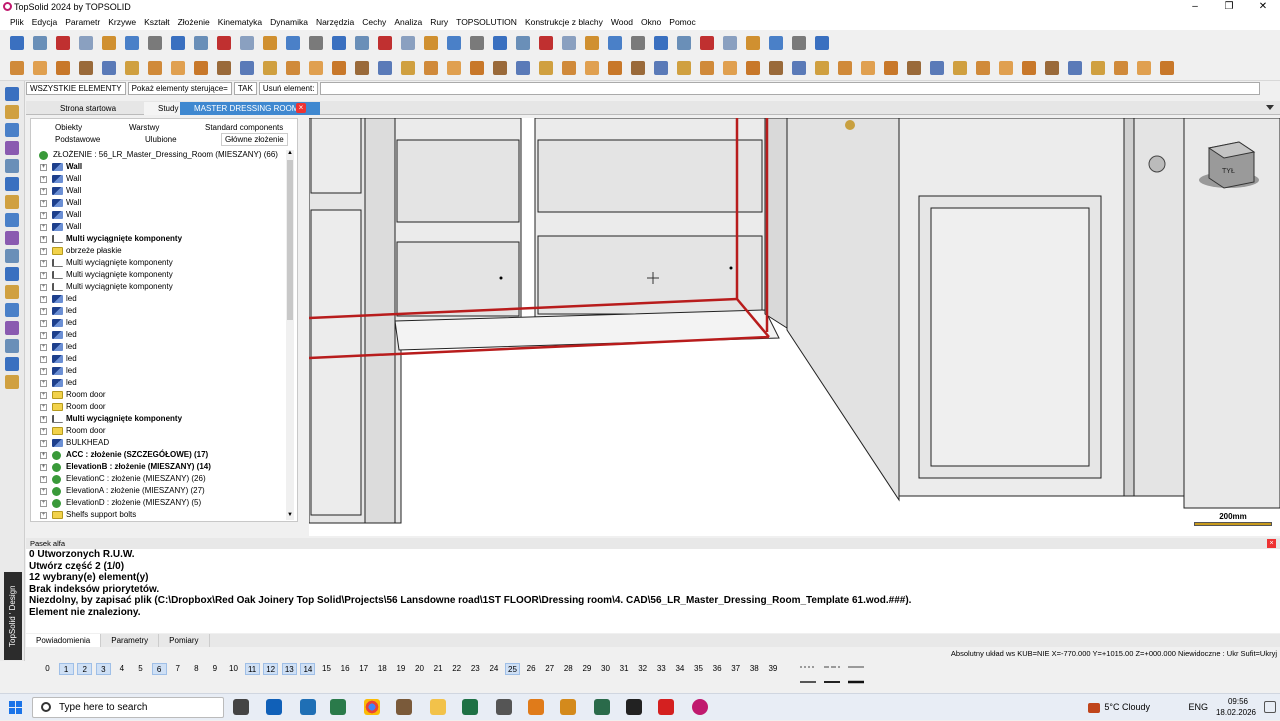  I want to click on layer-button: 15, so click(326, 669).